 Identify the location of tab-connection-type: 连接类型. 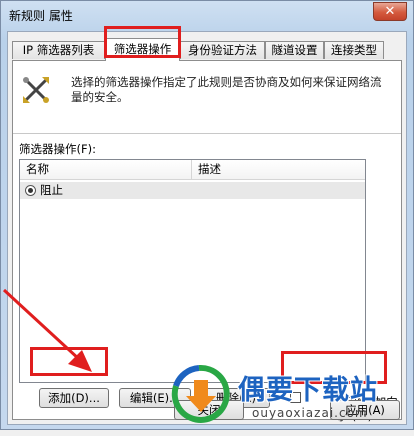
(354, 50).